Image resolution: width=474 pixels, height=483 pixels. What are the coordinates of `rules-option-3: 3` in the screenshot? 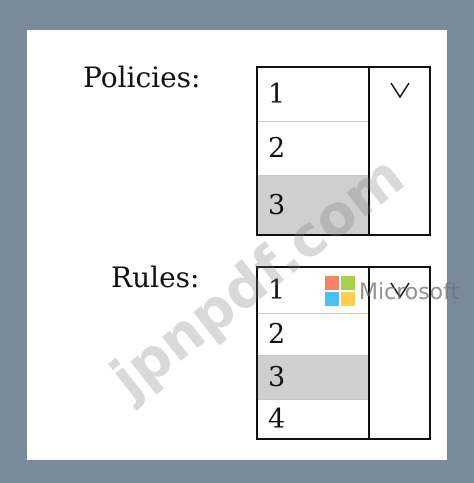 It's located at (313, 378).